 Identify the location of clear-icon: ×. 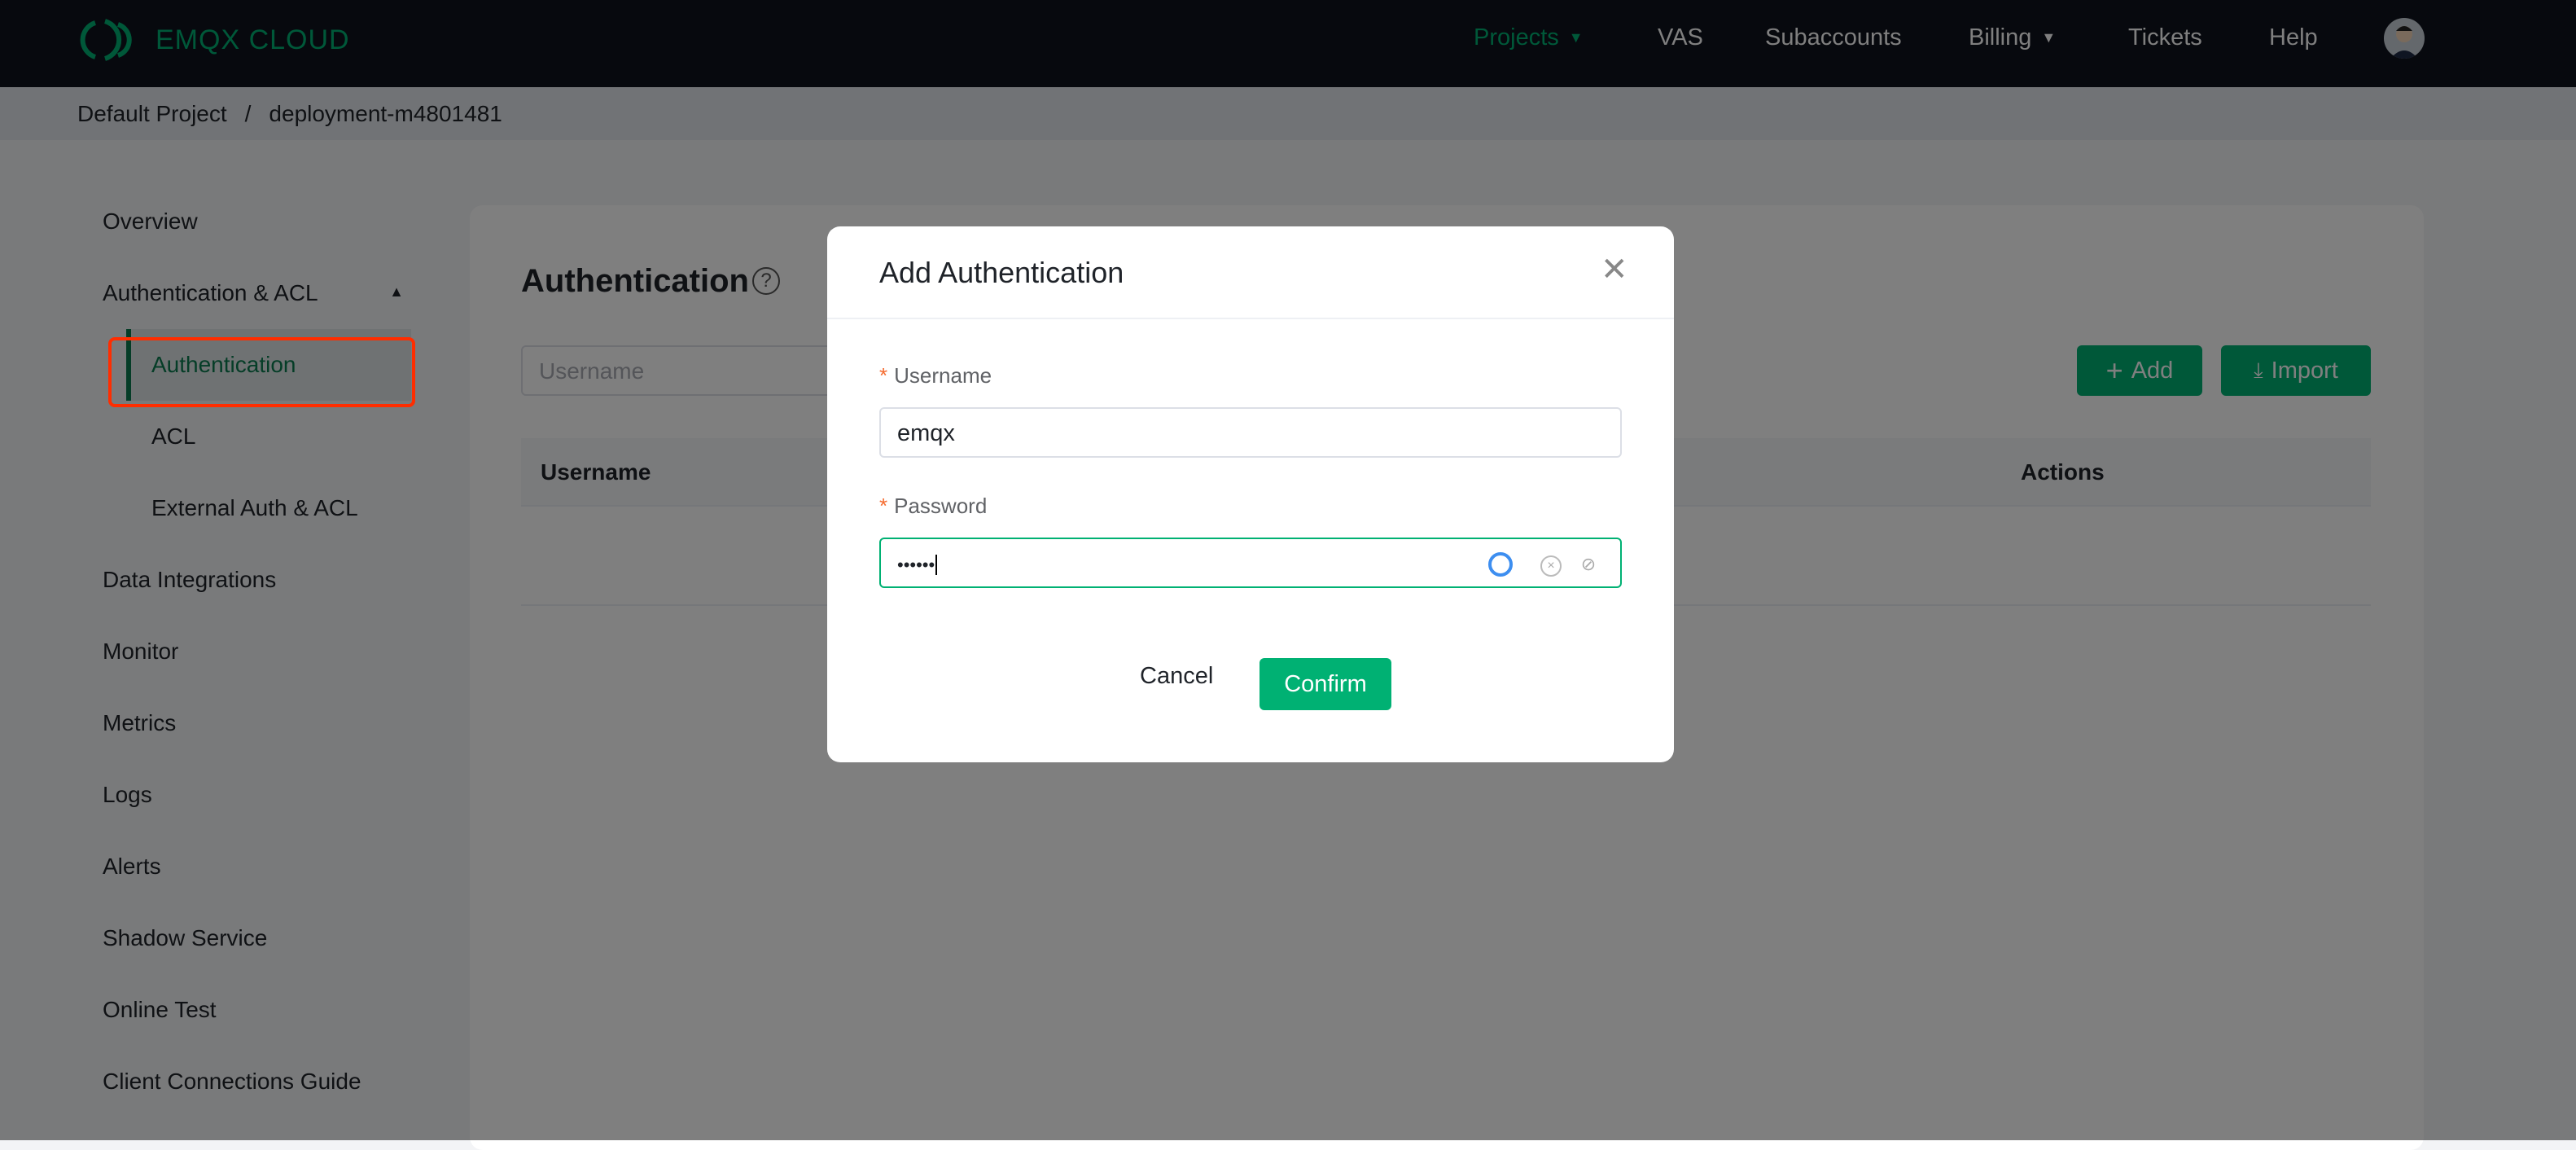
(1551, 566).